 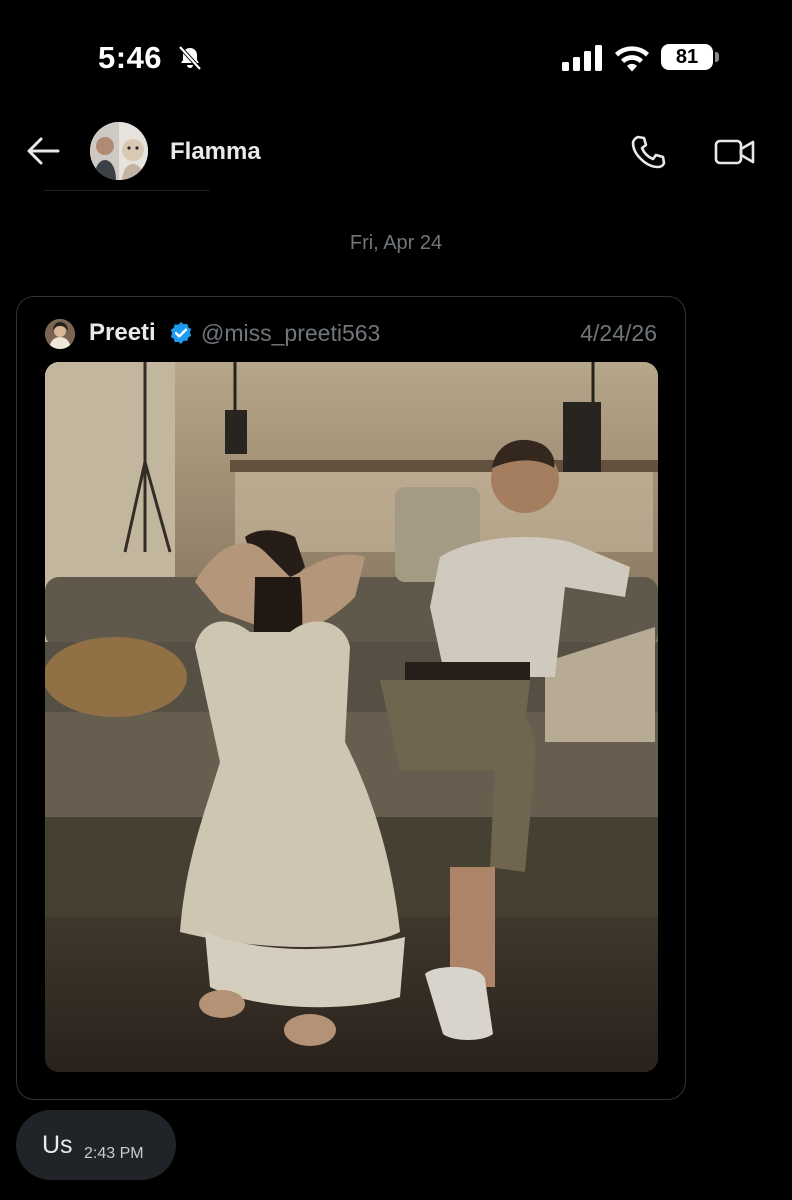 I want to click on contact-avatar, so click(x=119, y=151).